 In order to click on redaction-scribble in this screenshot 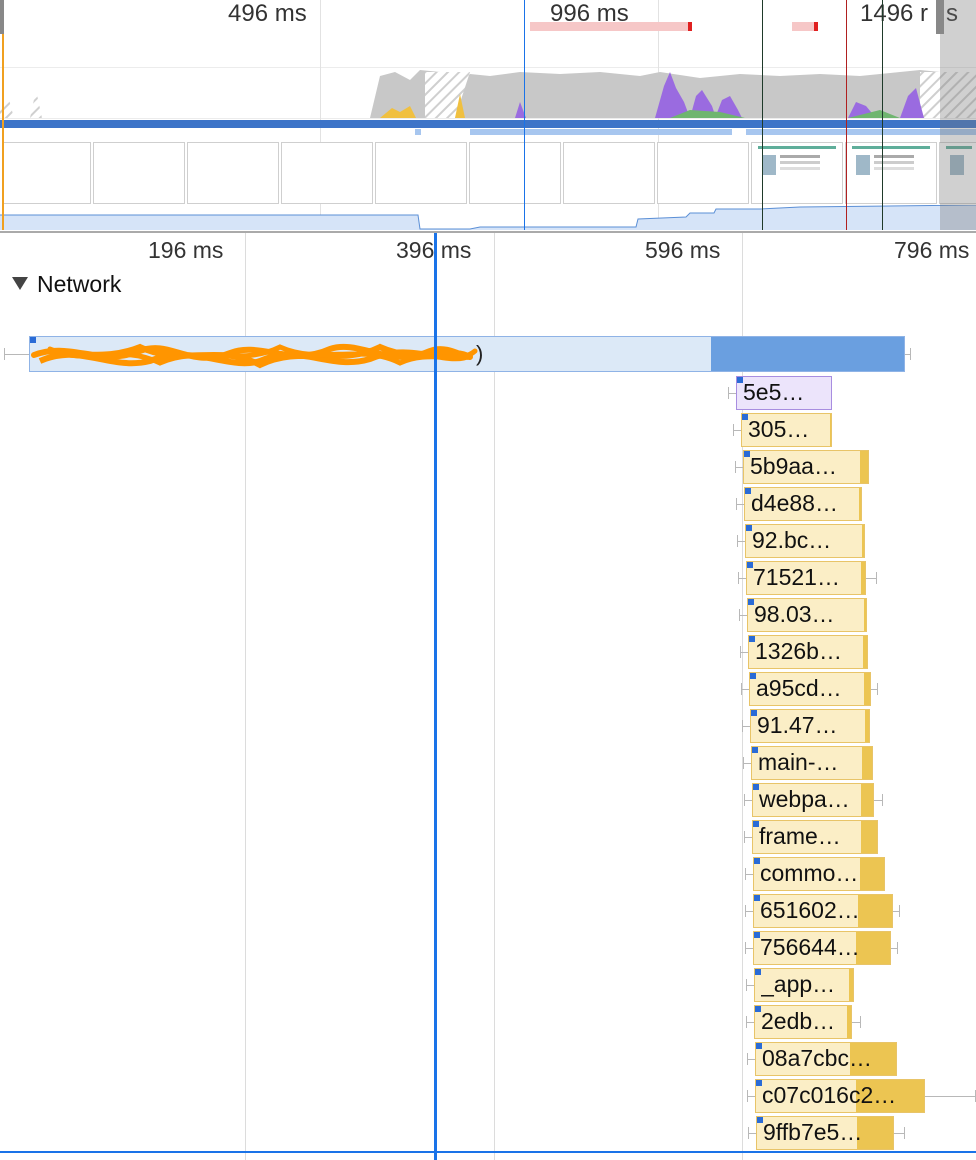, I will do `click(254, 356)`.